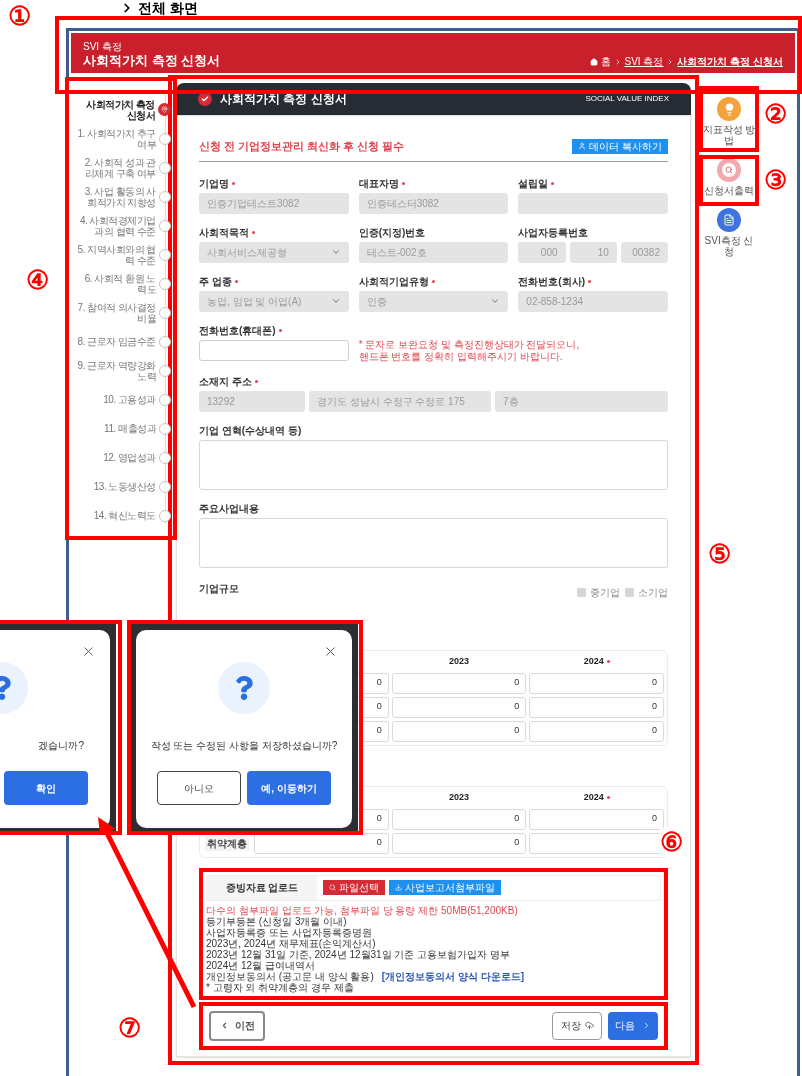 This screenshot has height=1076, width=802. I want to click on field-label: 기업규모, so click(219, 588).